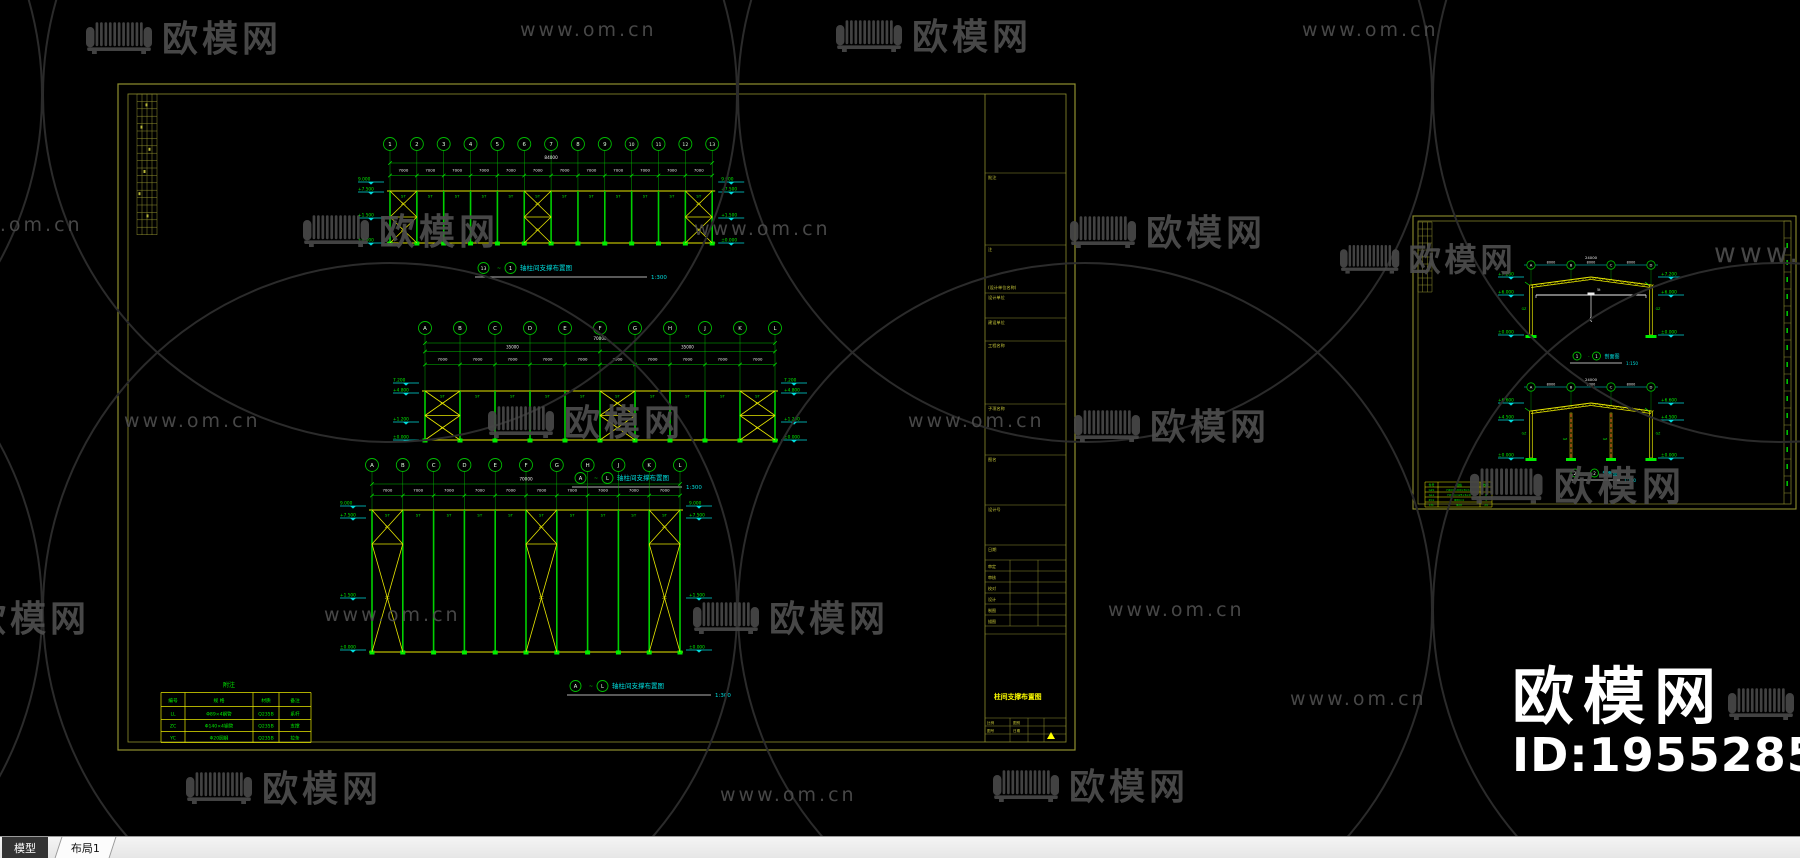 This screenshot has width=1800, height=858. What do you see at coordinates (1630, 480) in the screenshot?
I see `drawing-scale: 1:150` at bounding box center [1630, 480].